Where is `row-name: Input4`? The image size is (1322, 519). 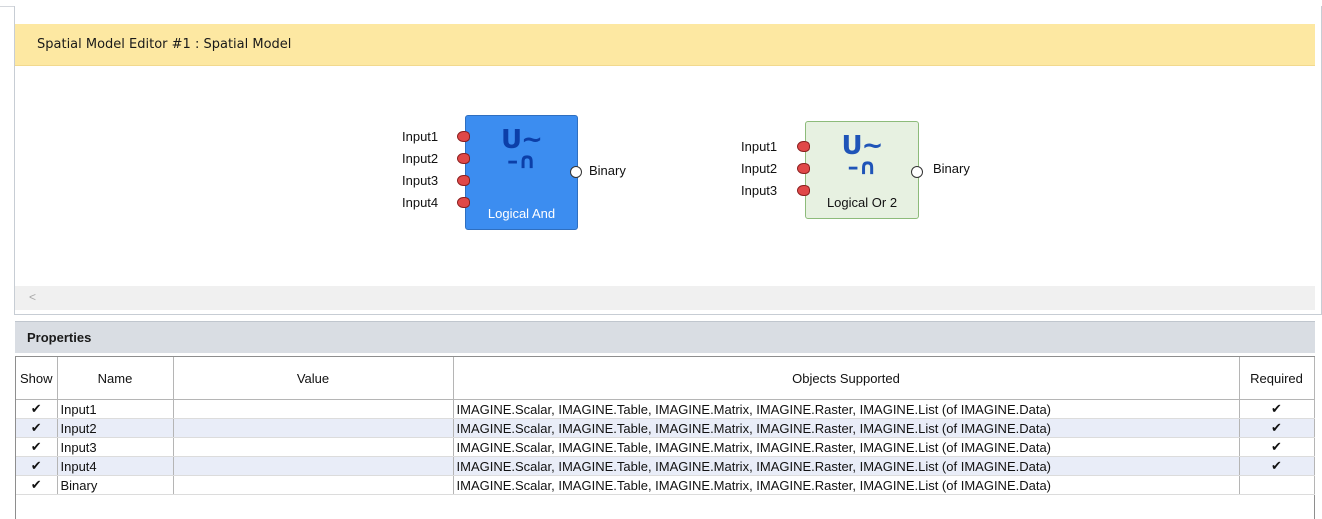
row-name: Input4 is located at coordinates (115, 466).